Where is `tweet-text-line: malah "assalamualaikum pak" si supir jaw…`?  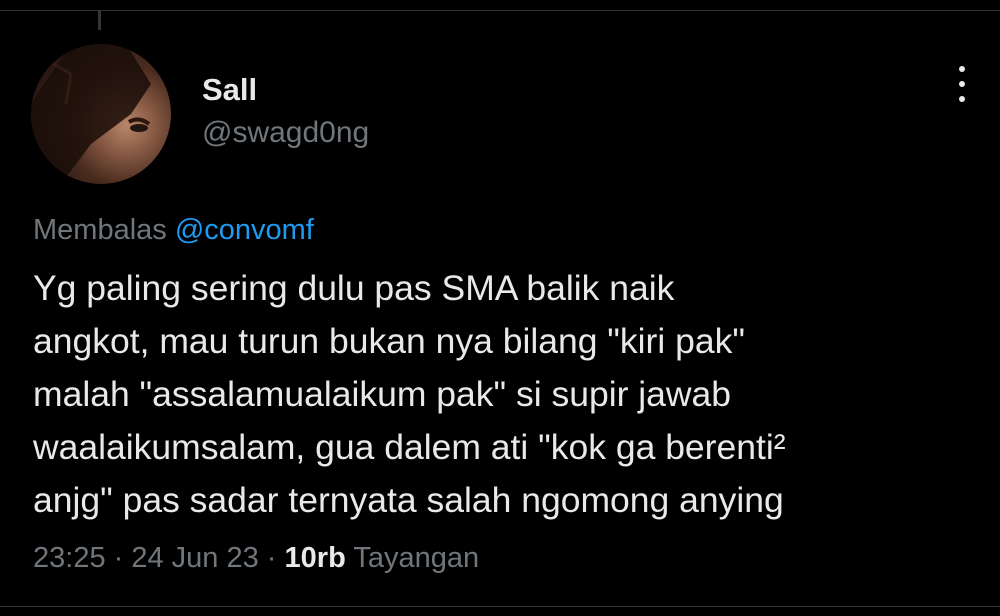 tweet-text-line: malah "assalamualaikum pak" si supir jaw… is located at coordinates (382, 394).